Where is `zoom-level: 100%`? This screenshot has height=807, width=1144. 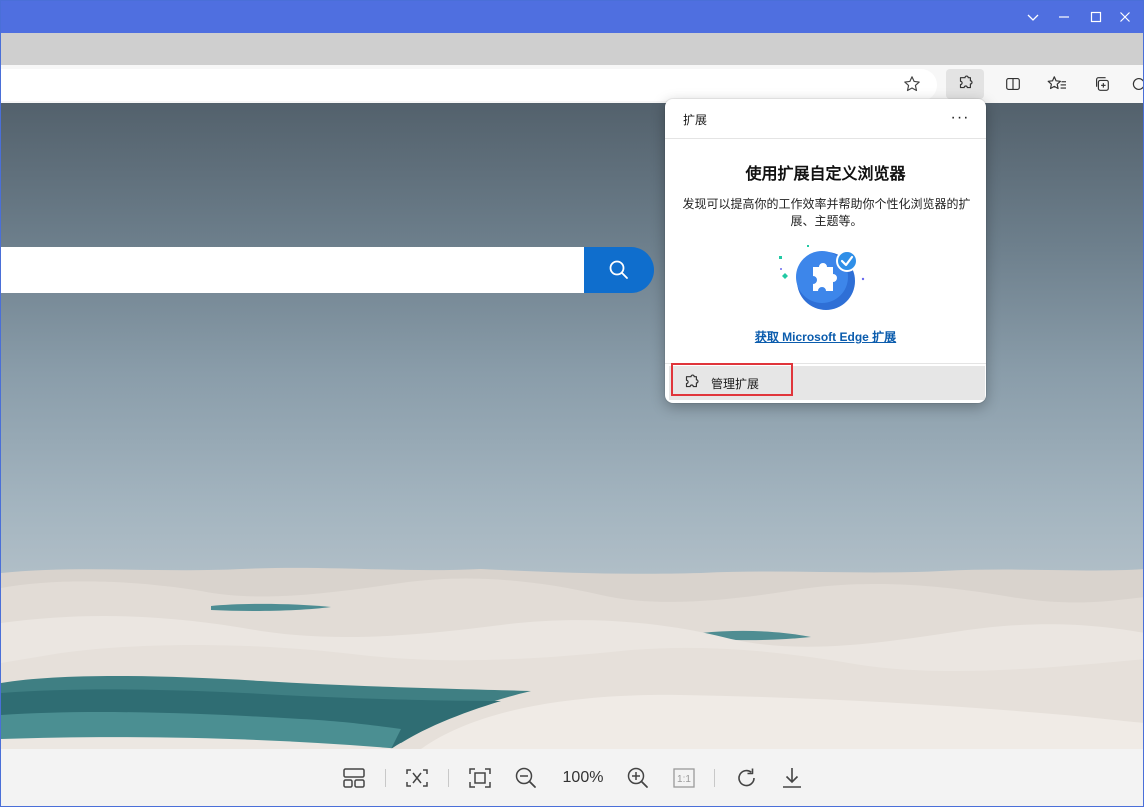 zoom-level: 100% is located at coordinates (583, 777).